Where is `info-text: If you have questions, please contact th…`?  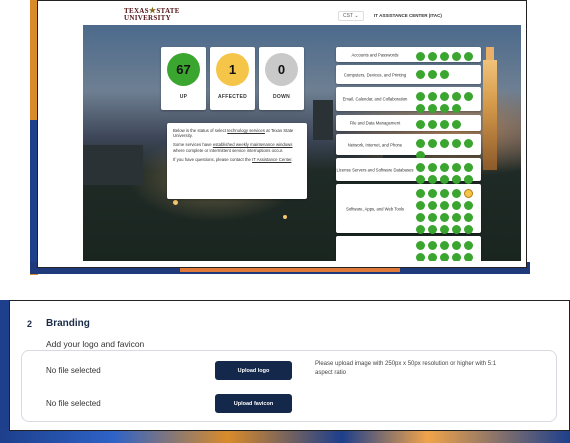 info-text: If you have questions, please contact th… is located at coordinates (213, 159).